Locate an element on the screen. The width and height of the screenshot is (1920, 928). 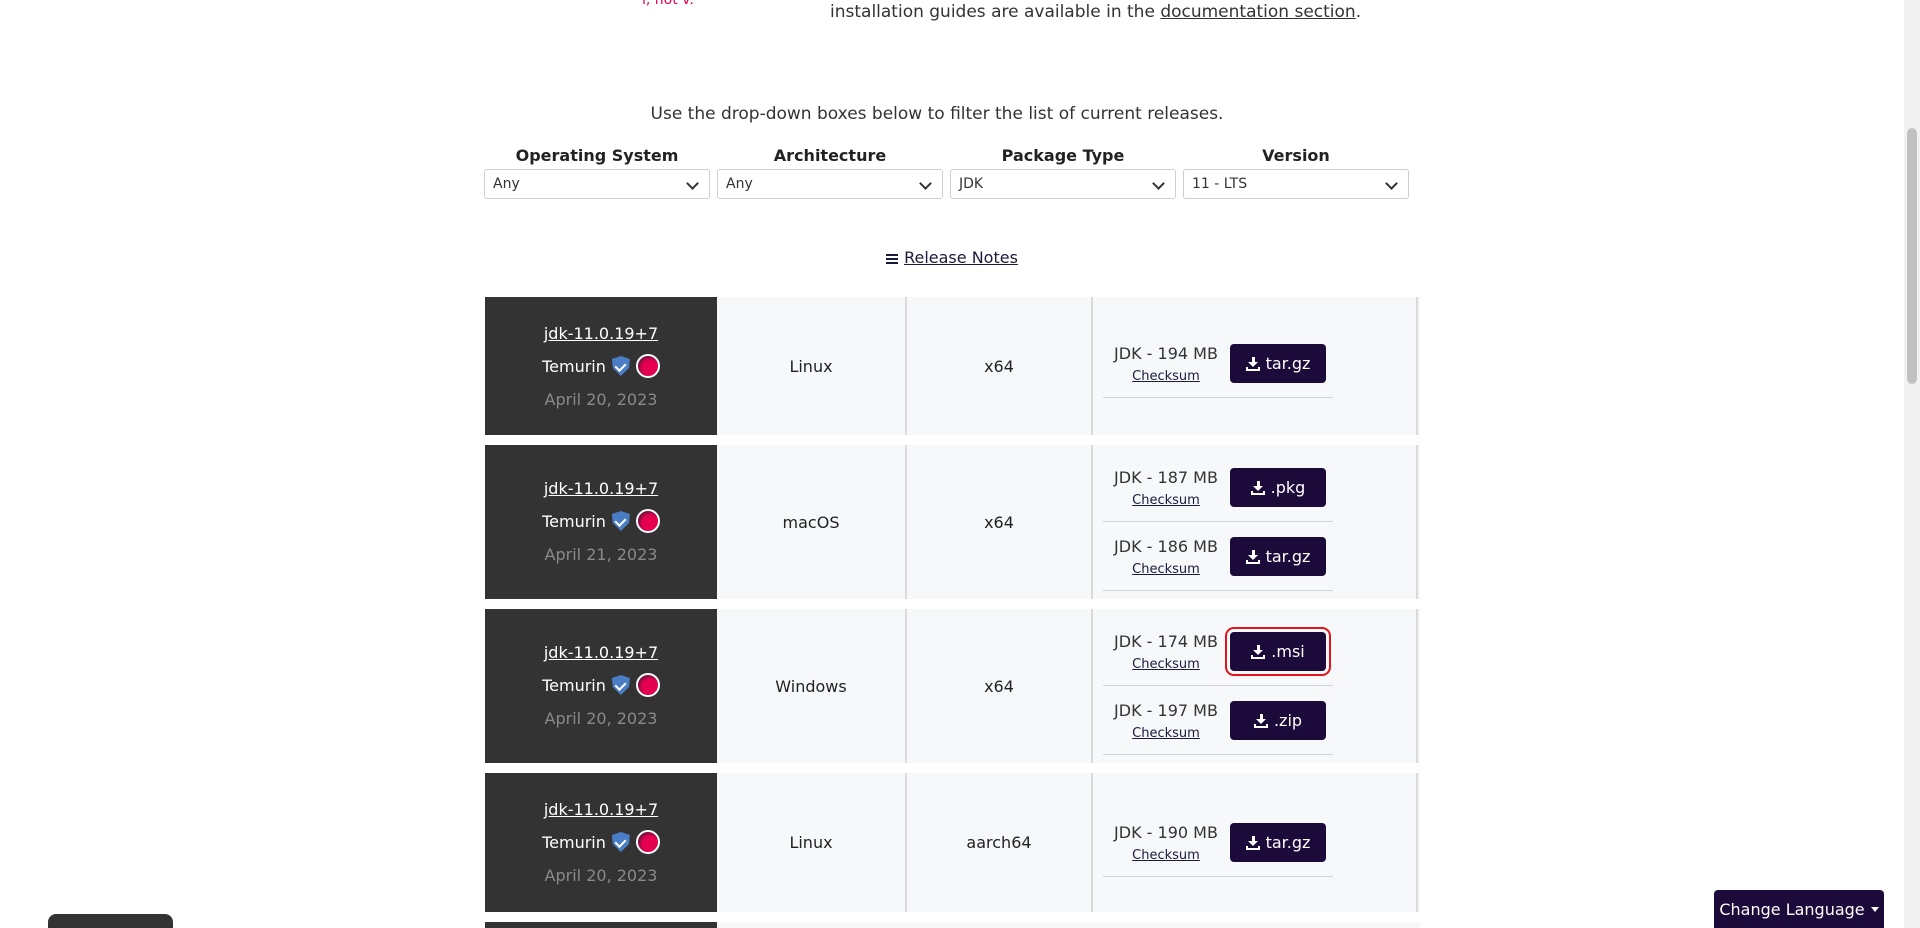
package-size: JDK - 197 MB is located at coordinates (1166, 710).